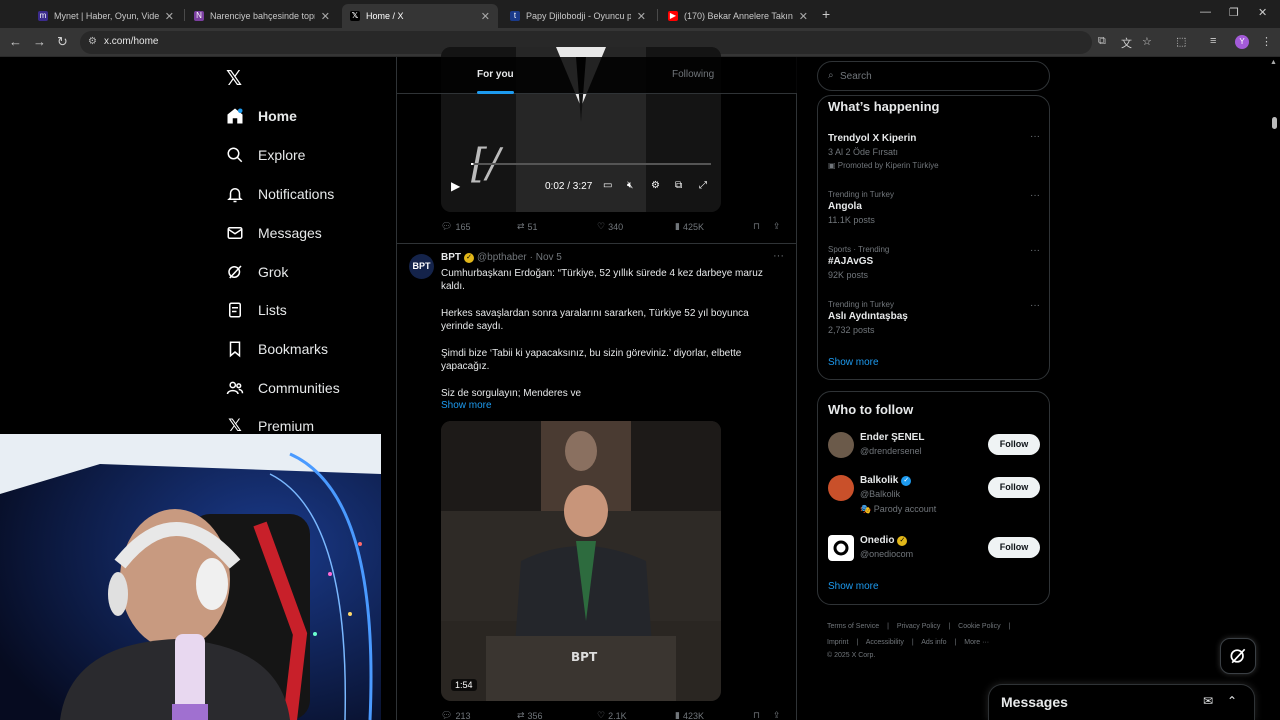 This screenshot has height=720, width=1280. Describe the element at coordinates (420, 16) in the screenshot. I see `browser-tab-active: 𝕏 Home / X ✕` at that location.